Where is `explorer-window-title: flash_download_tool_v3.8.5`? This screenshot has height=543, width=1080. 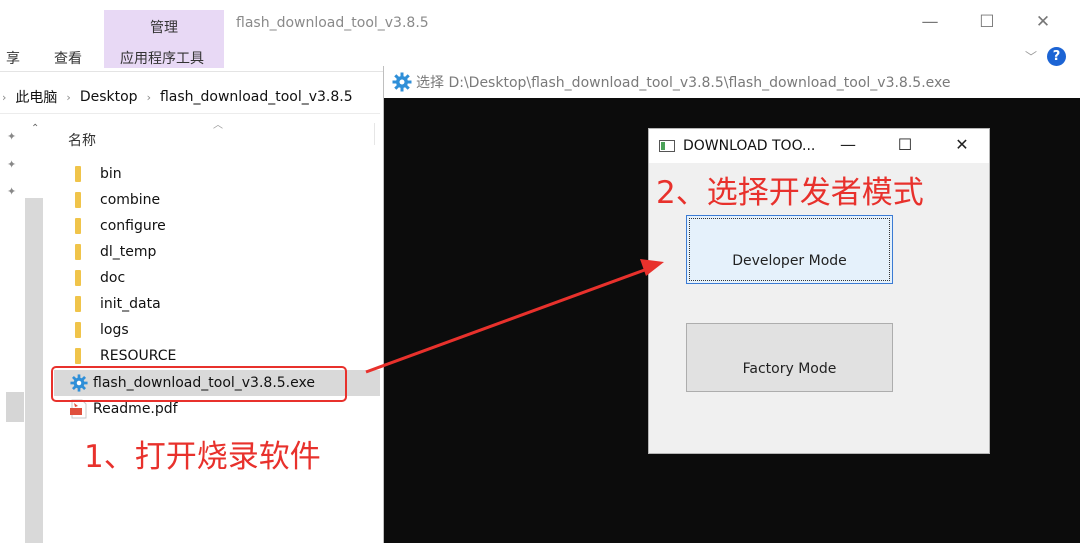 explorer-window-title: flash_download_tool_v3.8.5 is located at coordinates (332, 23).